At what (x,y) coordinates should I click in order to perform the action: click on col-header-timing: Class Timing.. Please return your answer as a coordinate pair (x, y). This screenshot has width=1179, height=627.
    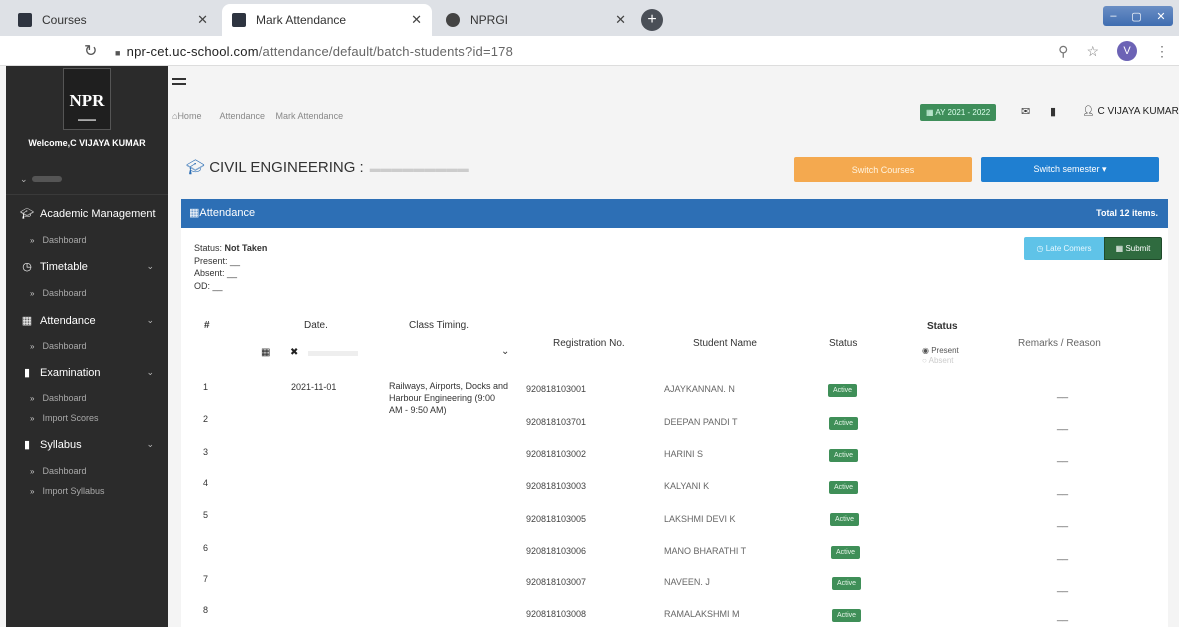
    Looking at the image, I should click on (439, 325).